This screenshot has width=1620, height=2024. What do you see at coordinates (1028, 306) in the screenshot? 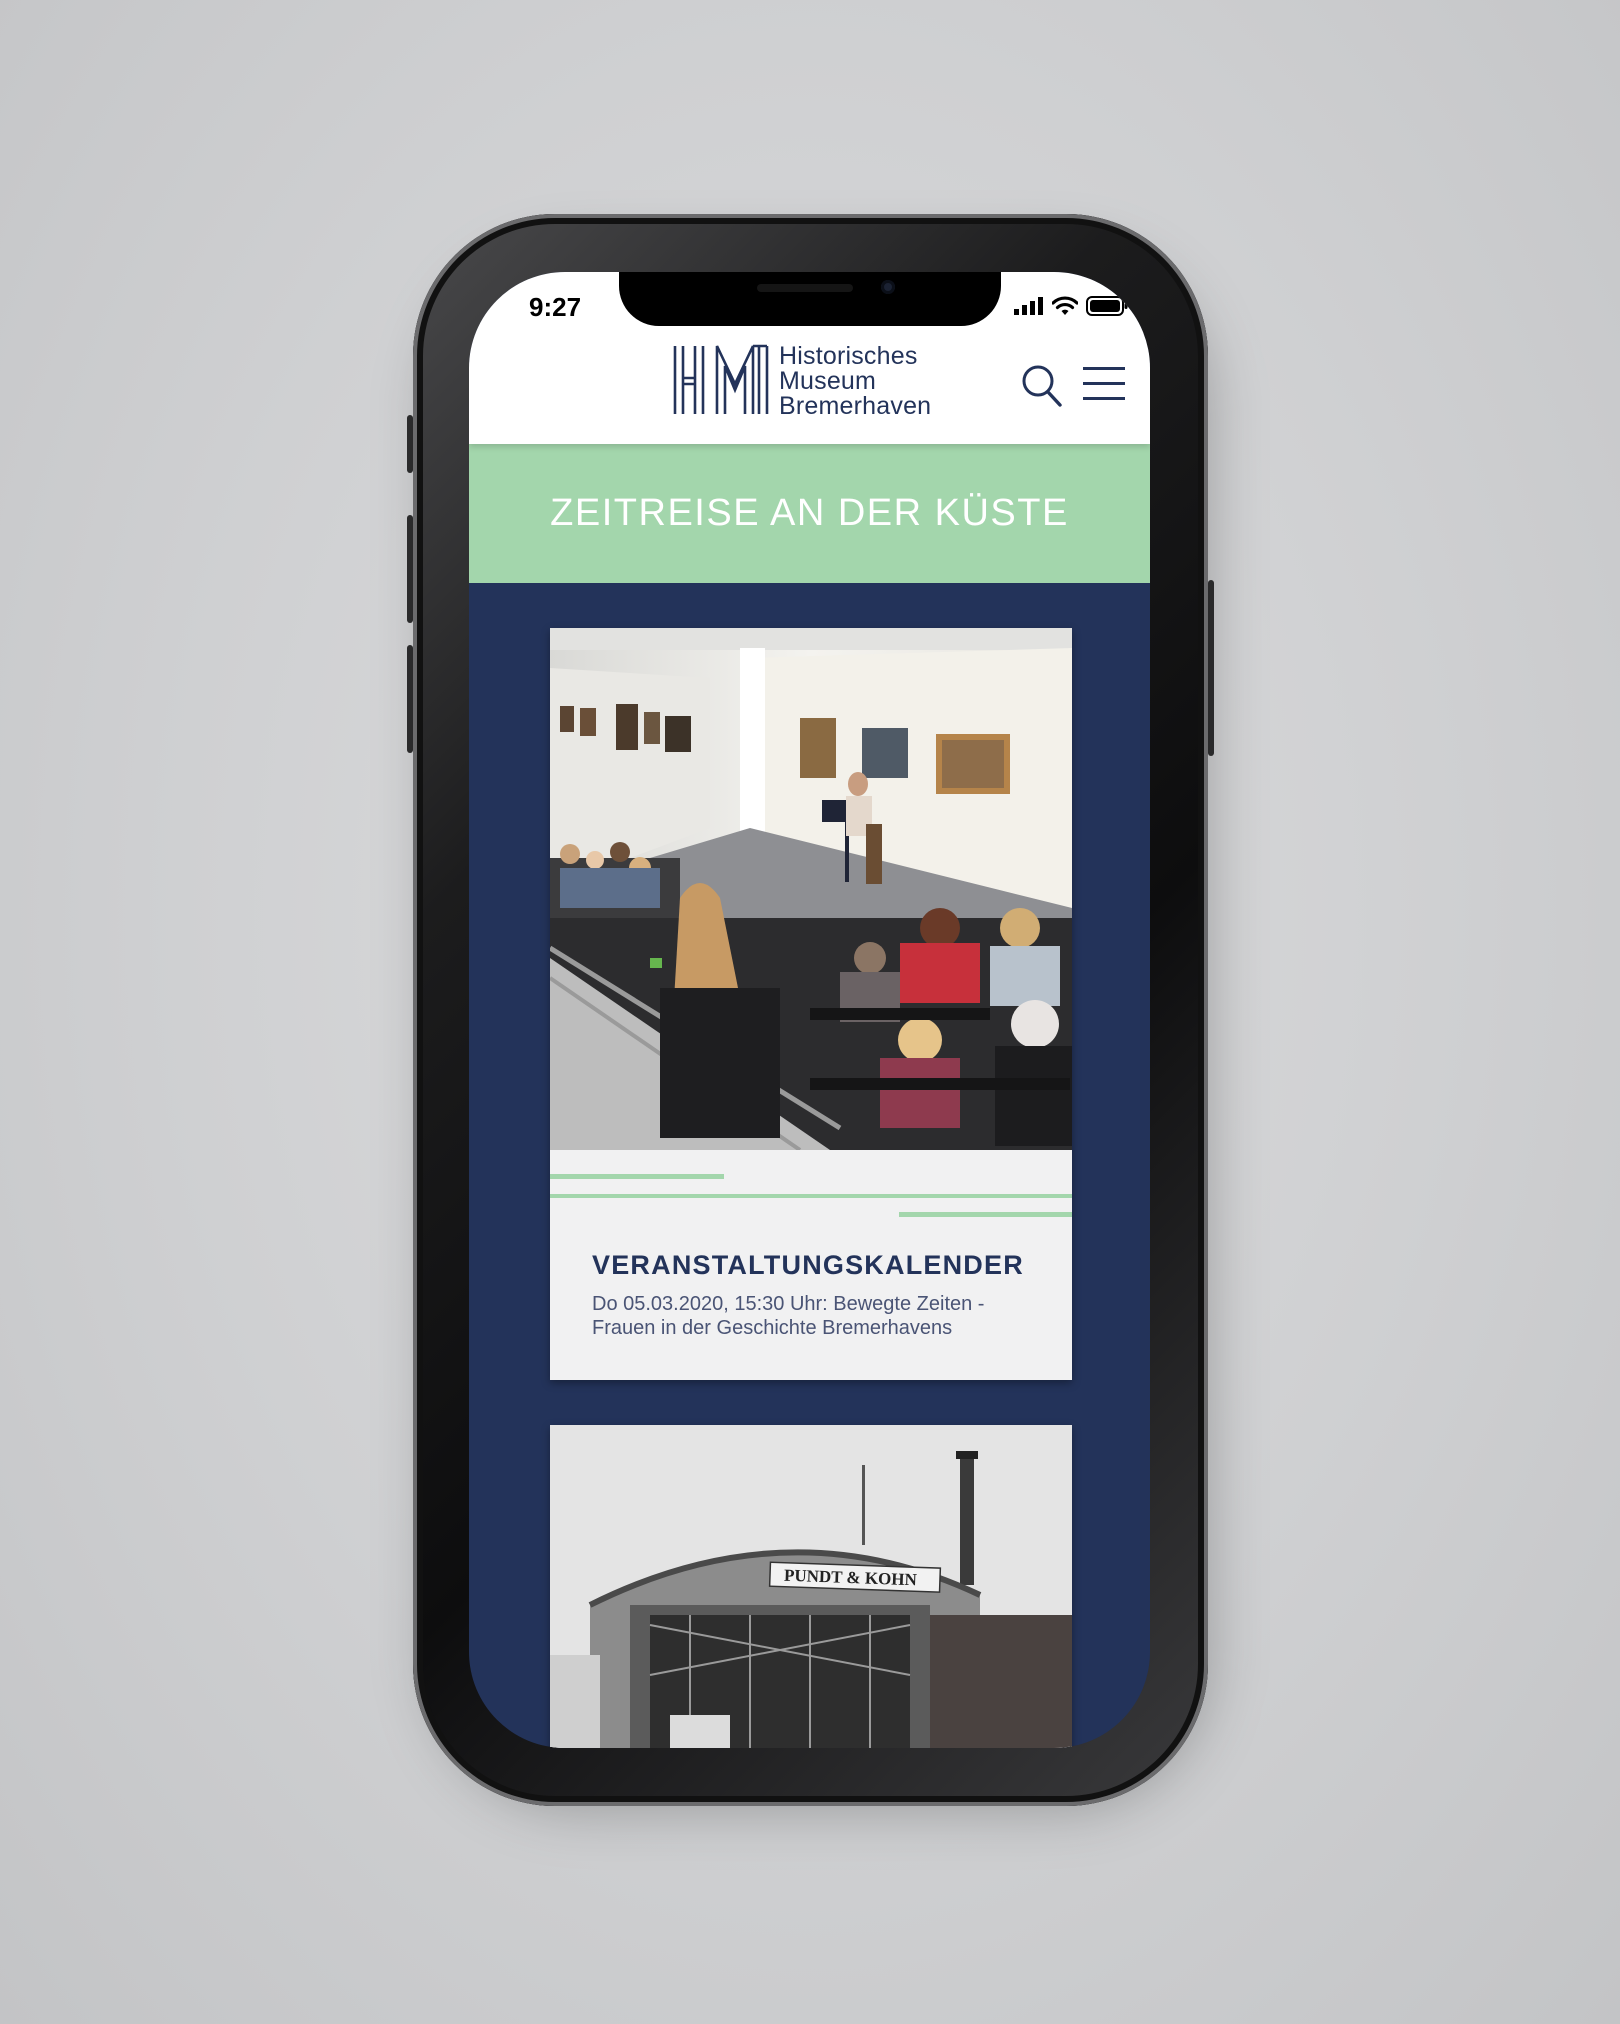
I see `signal-icon` at bounding box center [1028, 306].